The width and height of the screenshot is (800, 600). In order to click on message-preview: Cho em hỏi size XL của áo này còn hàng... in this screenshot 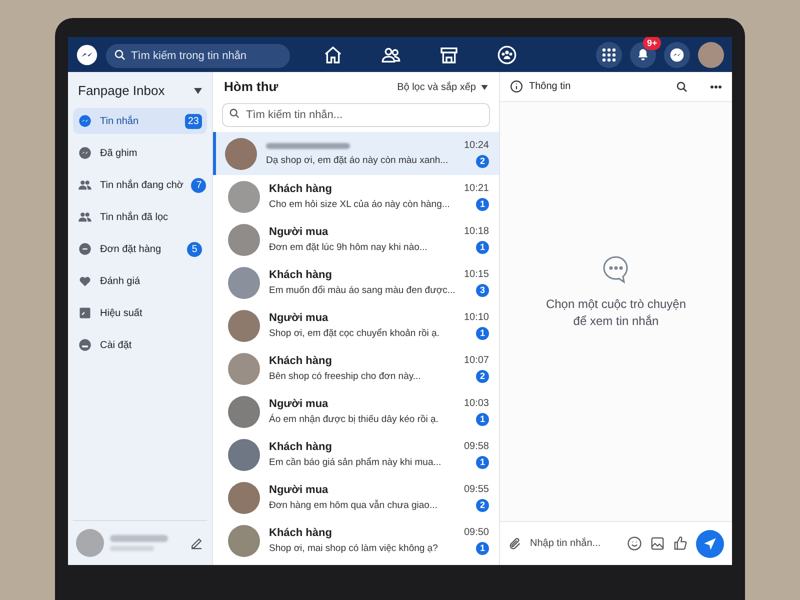, I will do `click(359, 204)`.